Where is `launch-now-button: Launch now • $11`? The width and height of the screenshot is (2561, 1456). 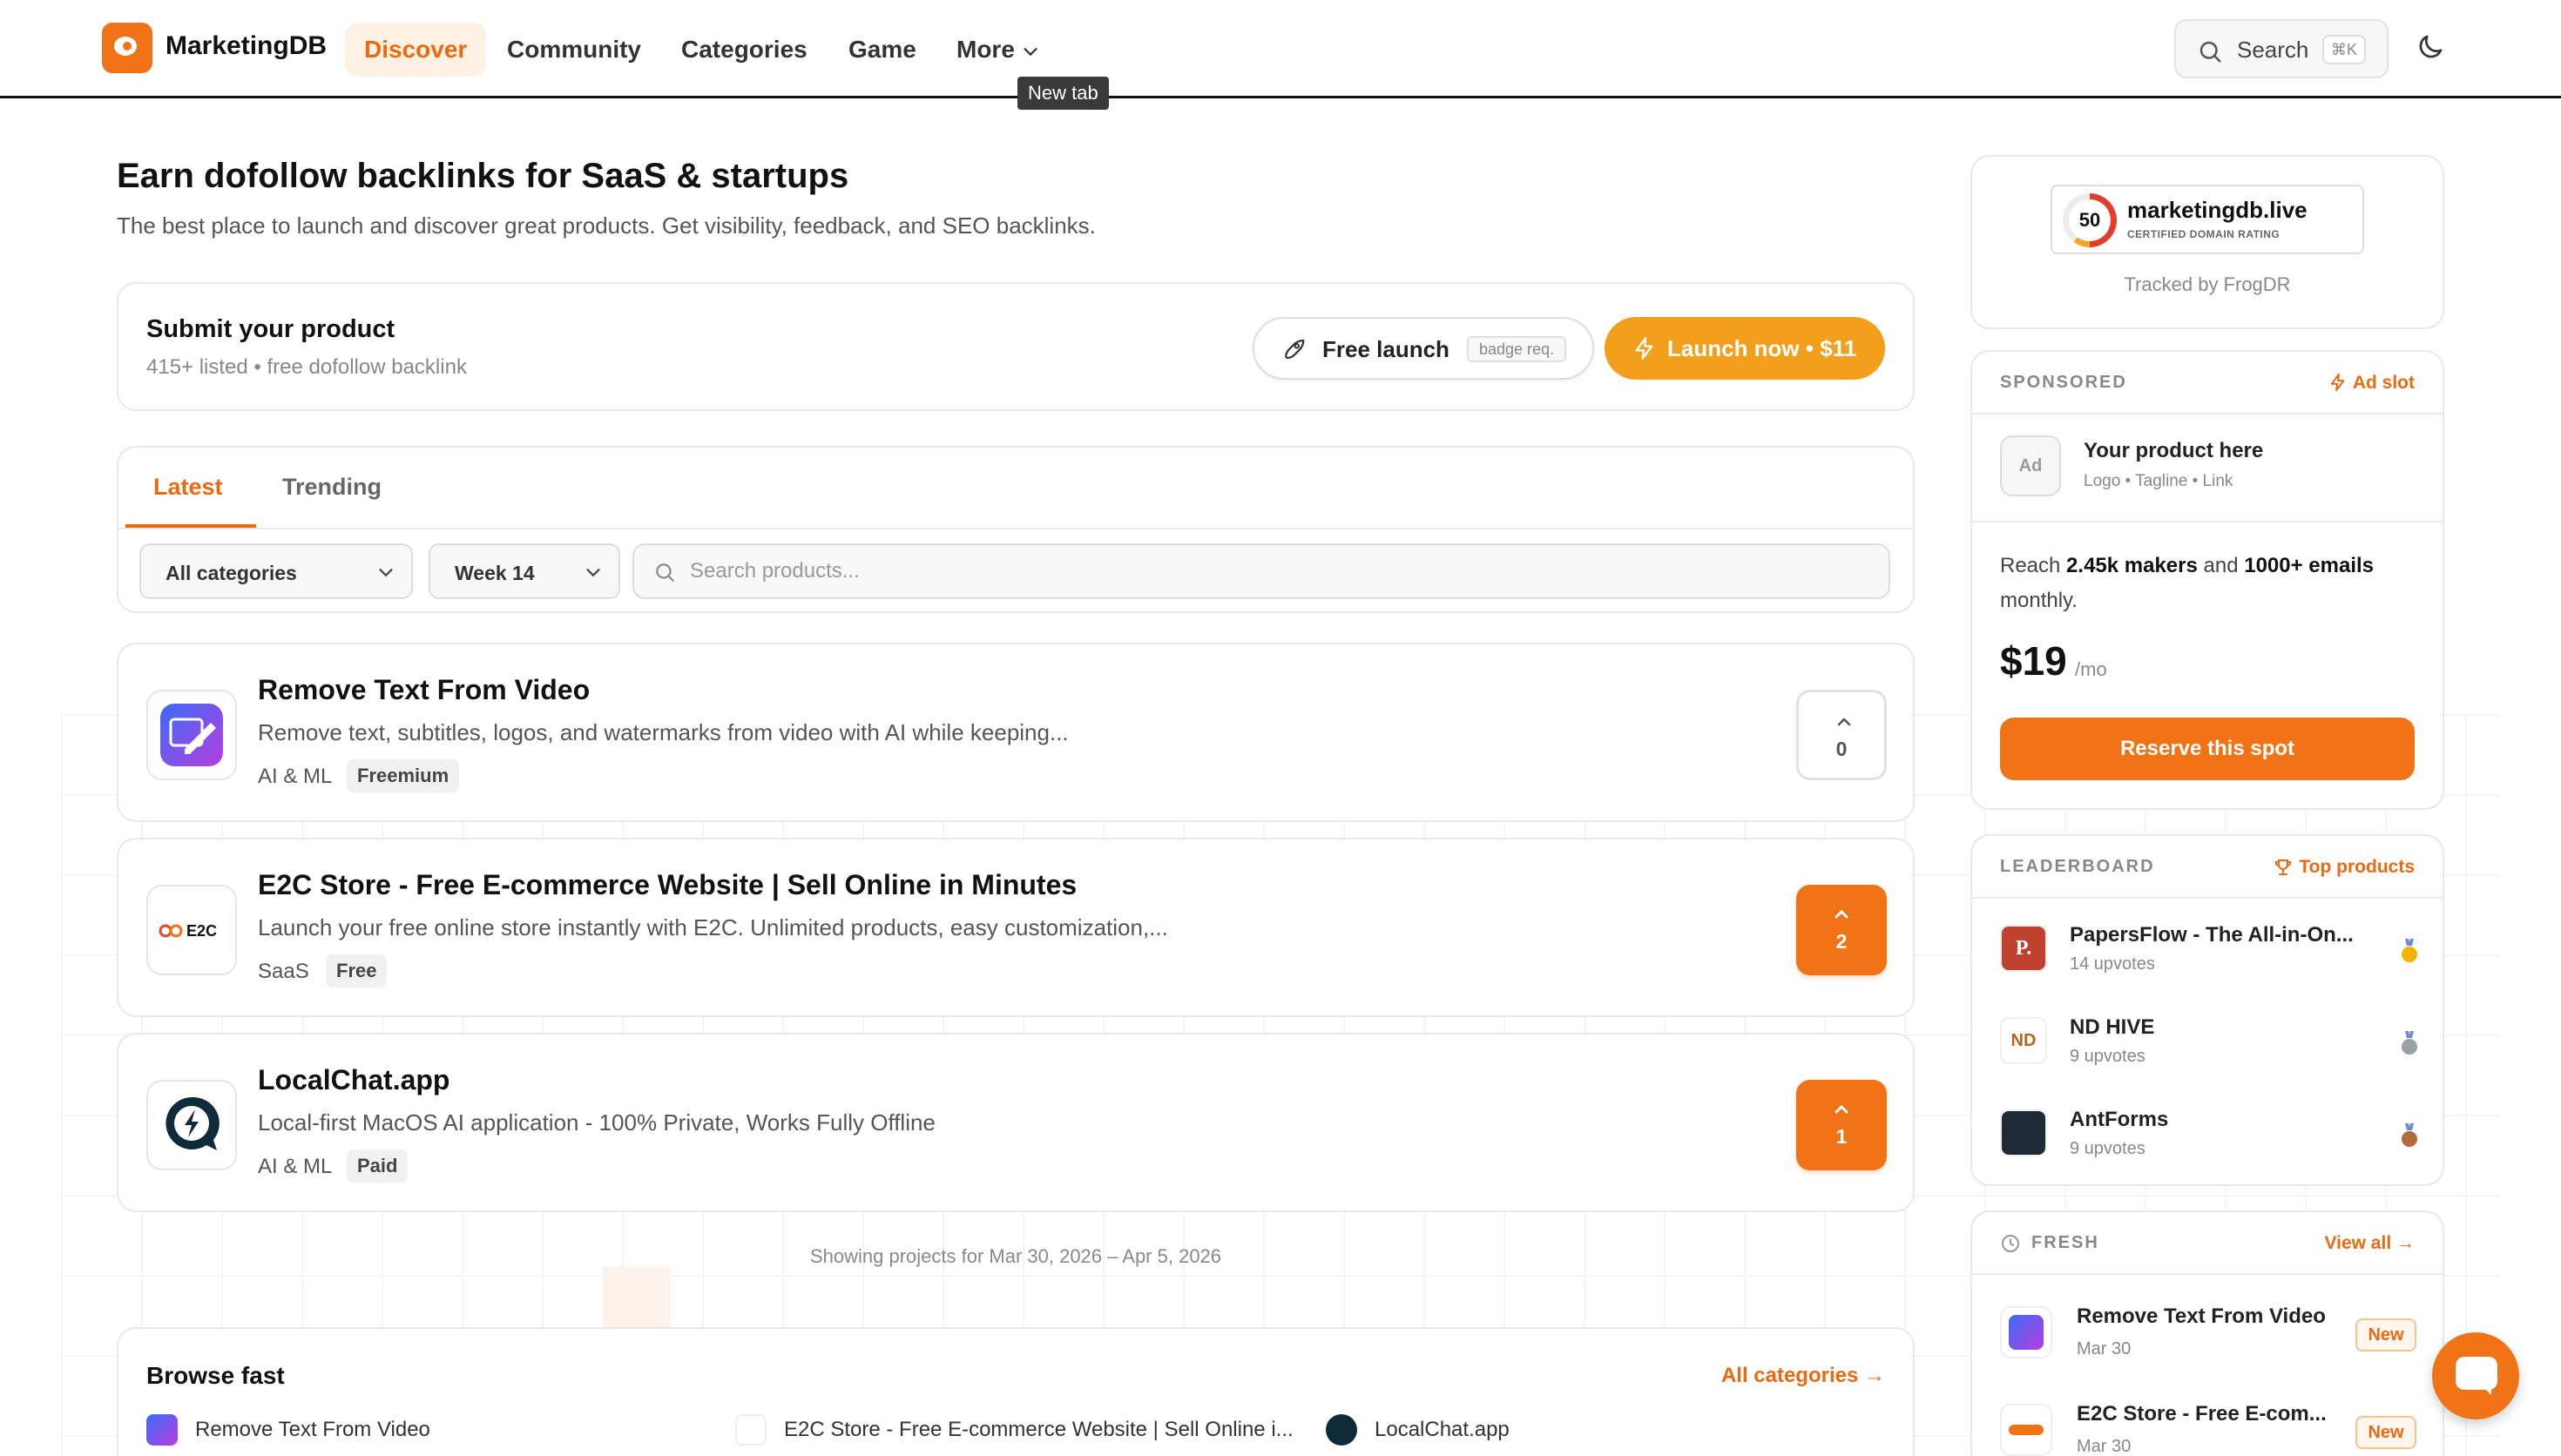 launch-now-button: Launch now • $11 is located at coordinates (1745, 348).